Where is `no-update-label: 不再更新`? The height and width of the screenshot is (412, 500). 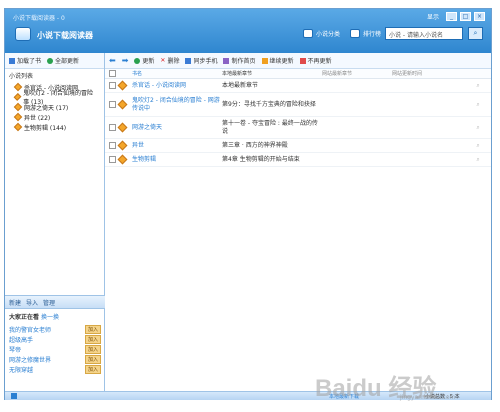
no-update-label: 不再更新 is located at coordinates (319, 61).